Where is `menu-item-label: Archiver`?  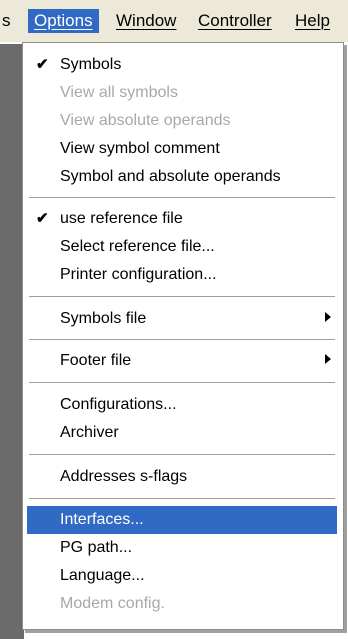 menu-item-label: Archiver is located at coordinates (89, 432).